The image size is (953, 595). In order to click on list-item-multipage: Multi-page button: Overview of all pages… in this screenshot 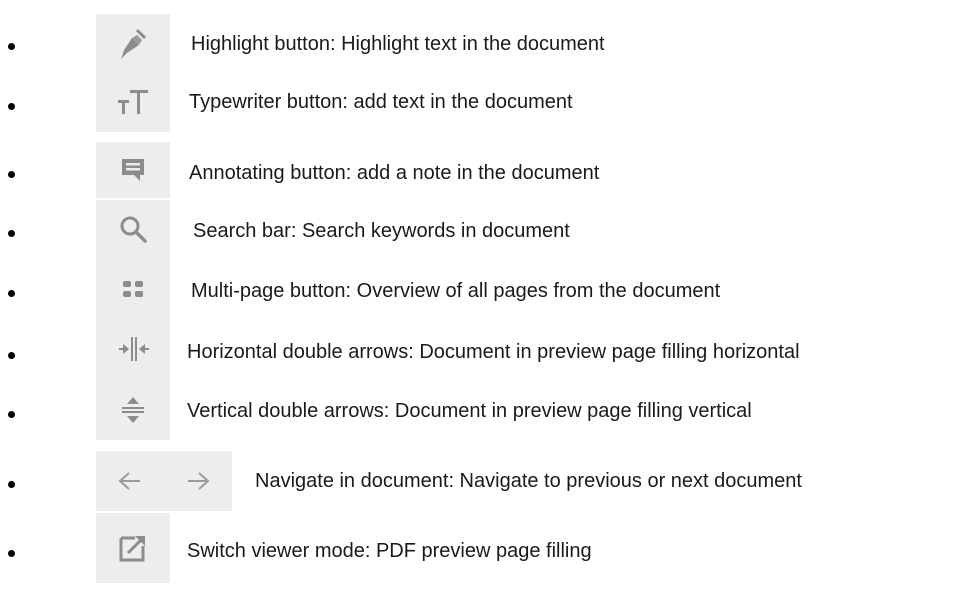, I will do `click(476, 289)`.